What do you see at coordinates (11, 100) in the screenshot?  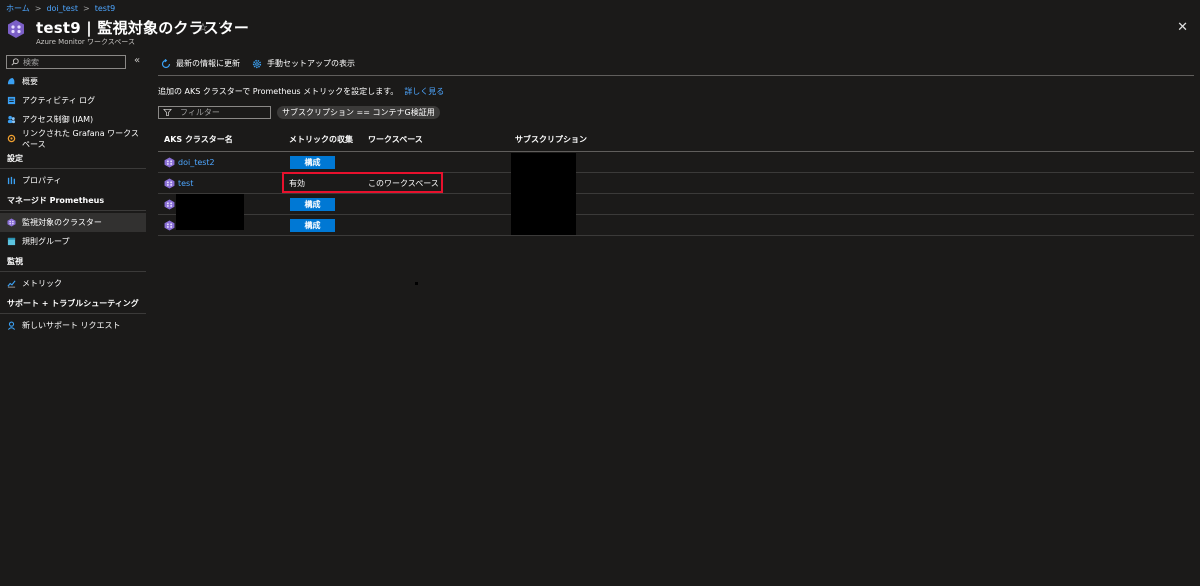 I see `activity-log-icon` at bounding box center [11, 100].